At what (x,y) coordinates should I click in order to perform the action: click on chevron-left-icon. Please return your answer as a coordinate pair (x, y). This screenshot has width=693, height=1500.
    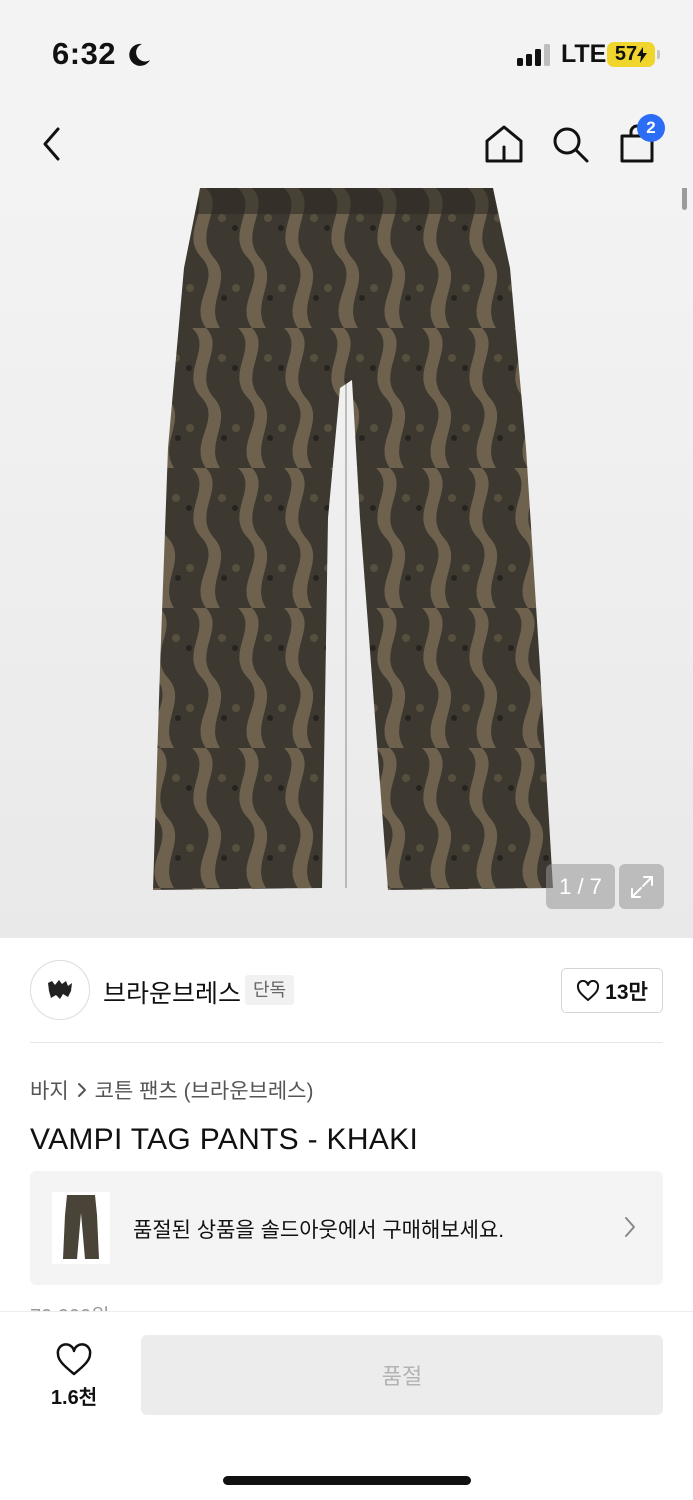
    Looking at the image, I should click on (51, 144).